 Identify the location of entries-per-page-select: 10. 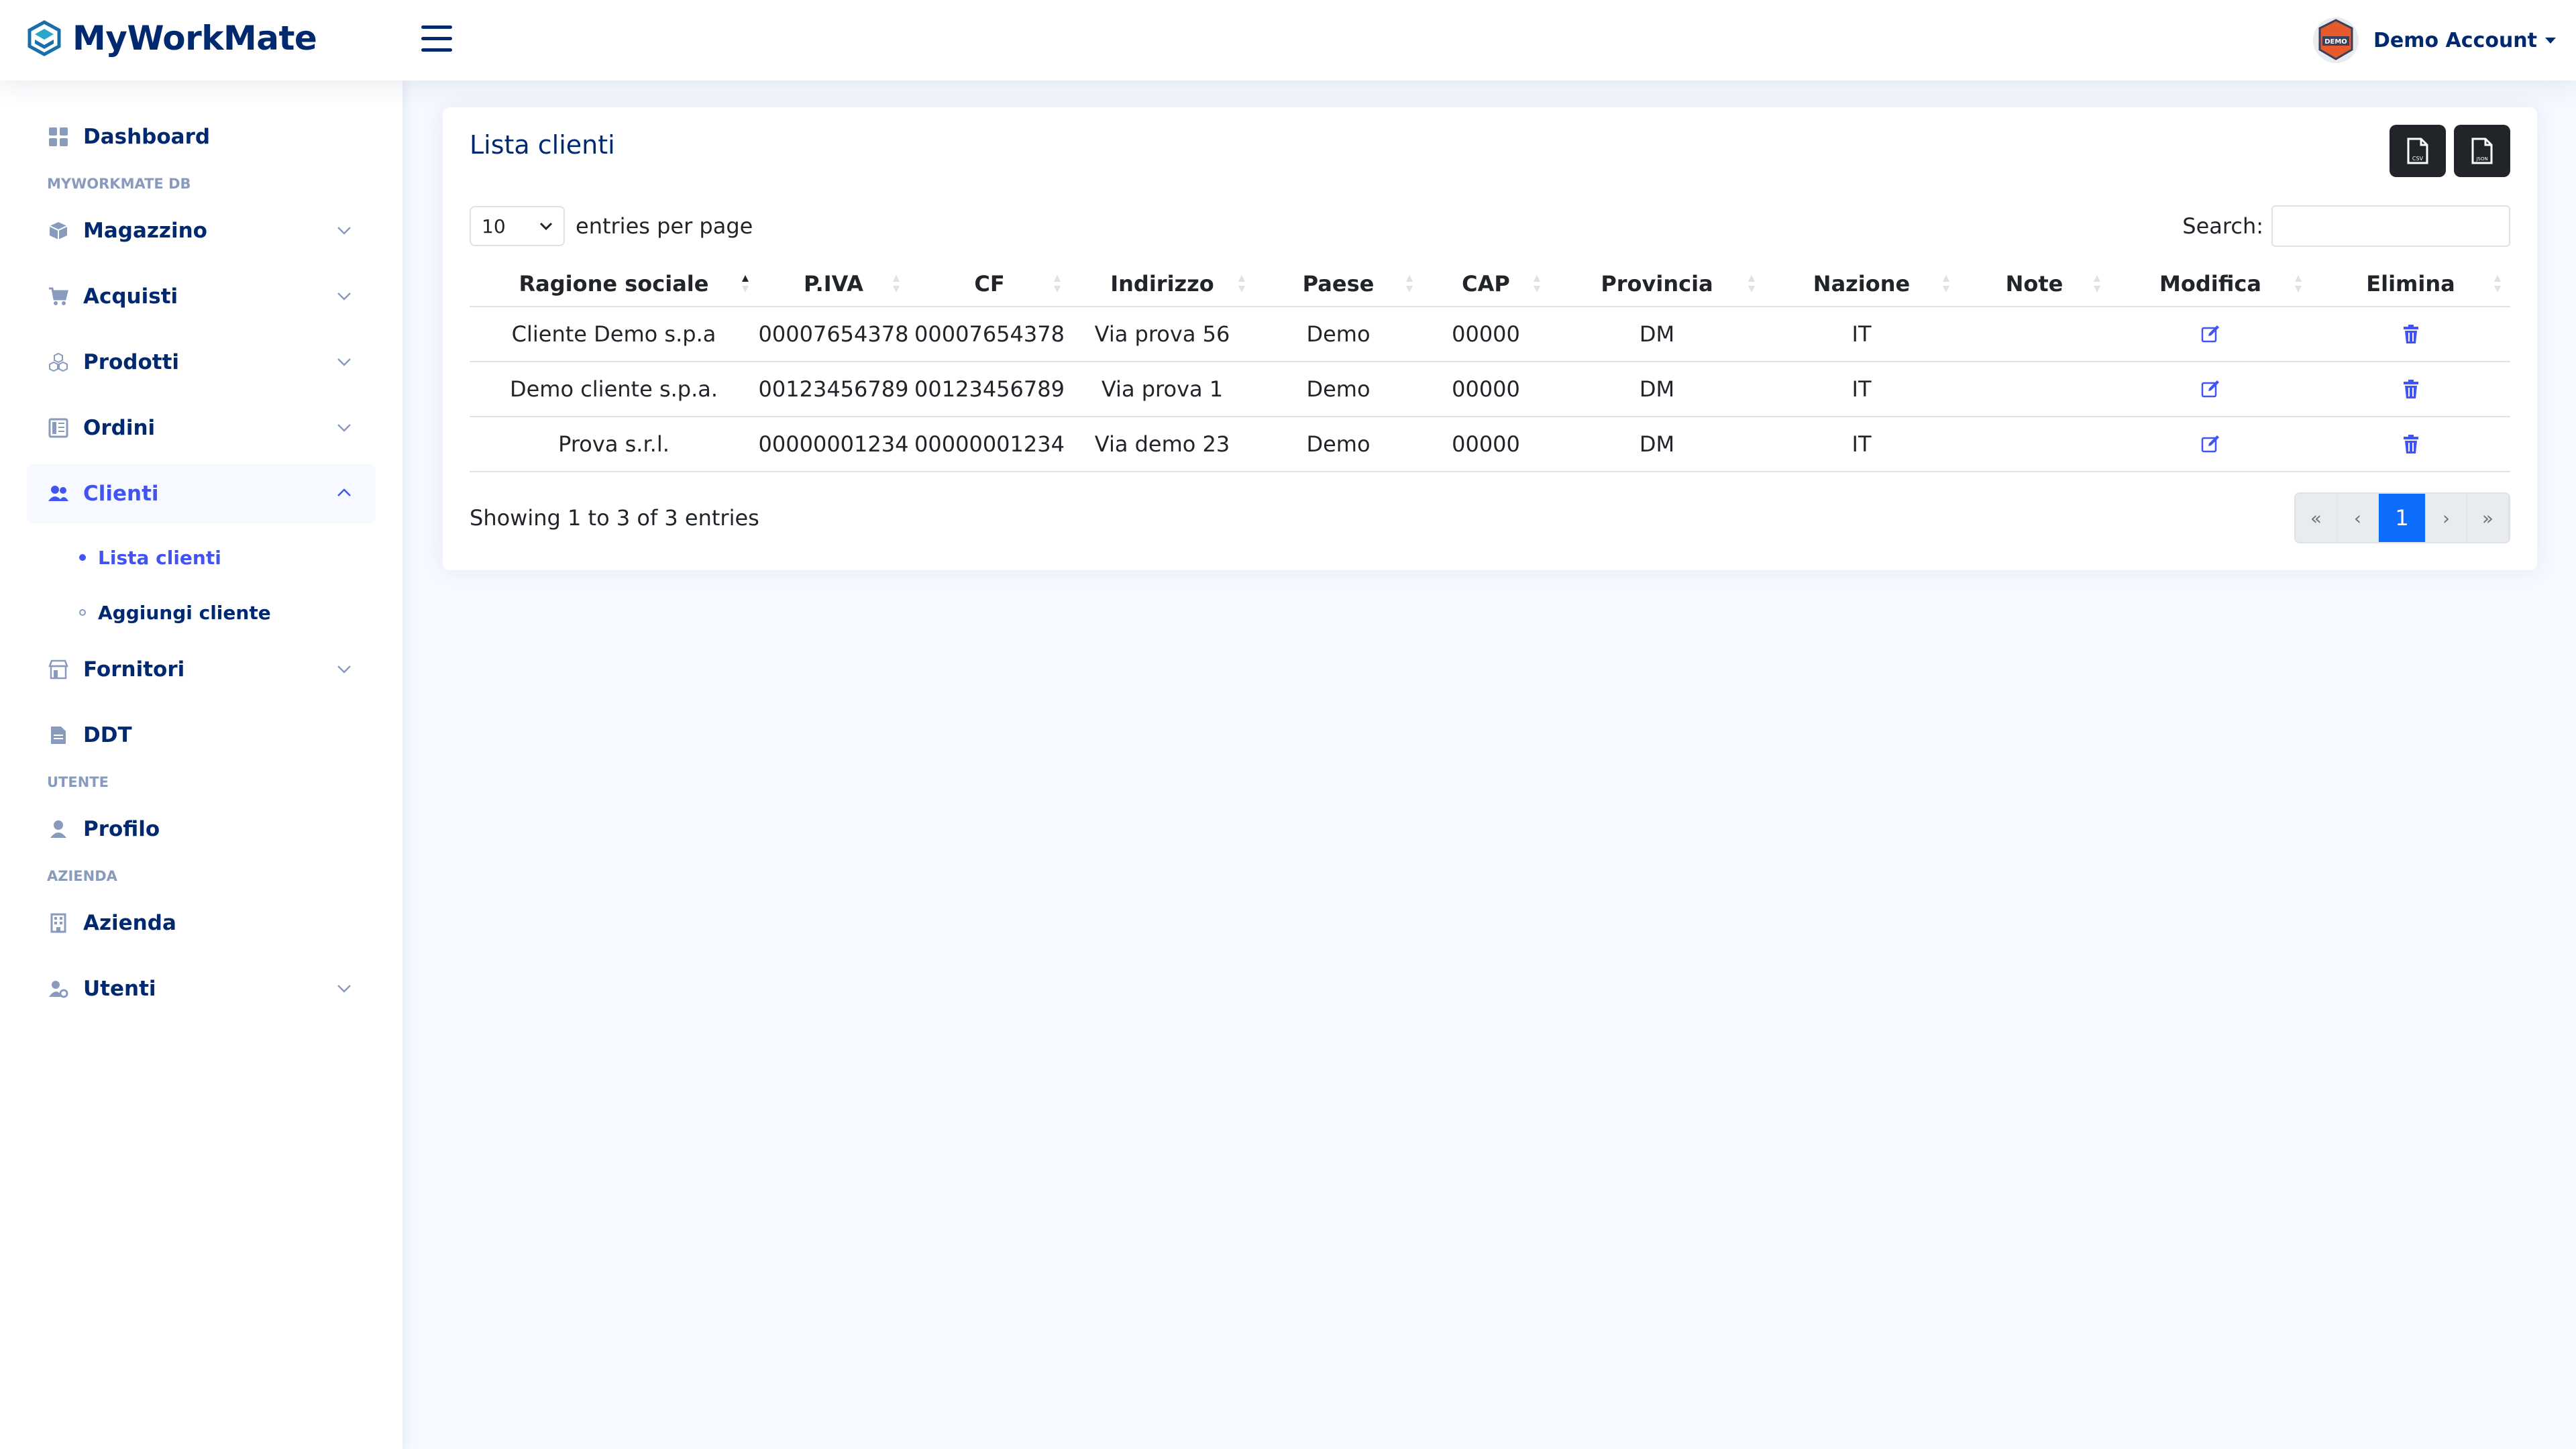
(517, 226).